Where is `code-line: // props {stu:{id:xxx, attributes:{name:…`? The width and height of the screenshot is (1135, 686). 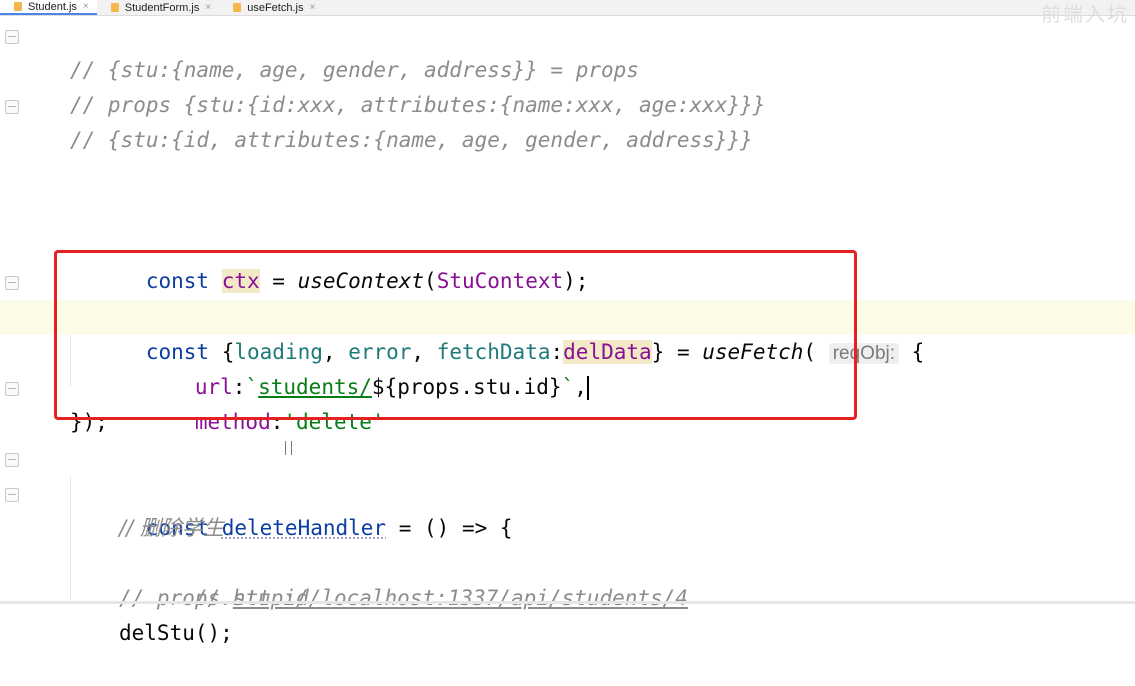 code-line: // props {stu:{id:xxx, attributes:{name:… is located at coordinates (567, 85).